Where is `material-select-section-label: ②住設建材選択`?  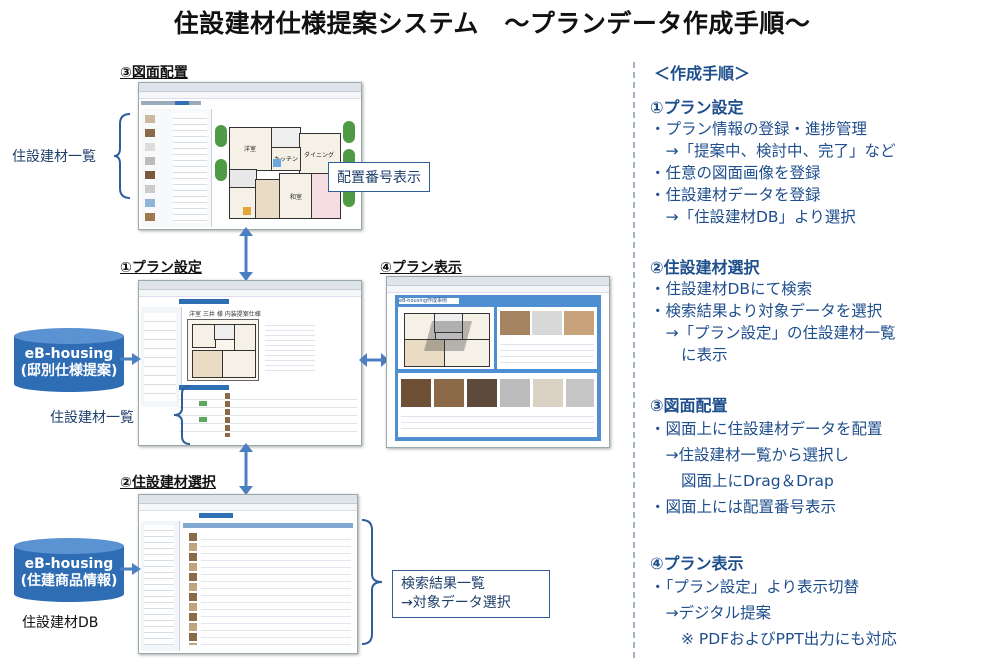
material-select-section-label: ②住設建材選択 is located at coordinates (168, 483).